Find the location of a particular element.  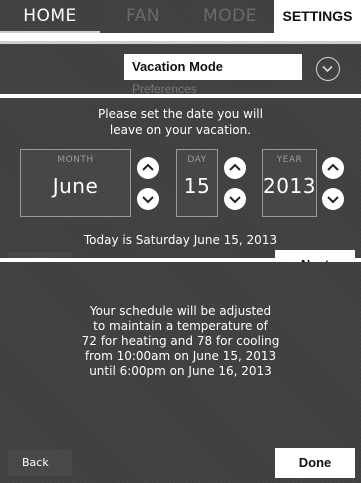

year-up-button is located at coordinates (333, 168).